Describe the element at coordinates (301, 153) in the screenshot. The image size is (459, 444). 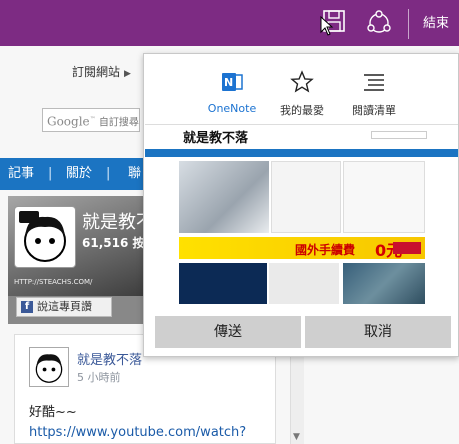
I see `preview-nav` at that location.